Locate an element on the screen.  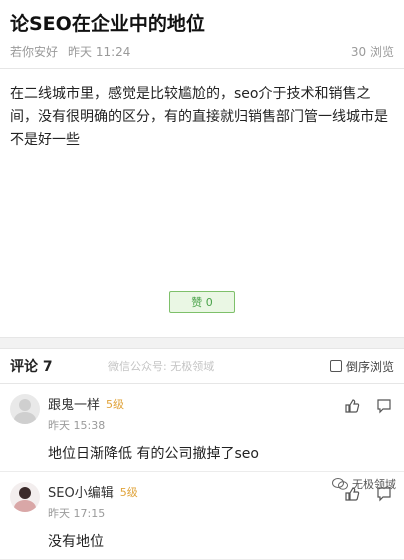
brand-label: 无极领域 is located at coordinates (374, 484).